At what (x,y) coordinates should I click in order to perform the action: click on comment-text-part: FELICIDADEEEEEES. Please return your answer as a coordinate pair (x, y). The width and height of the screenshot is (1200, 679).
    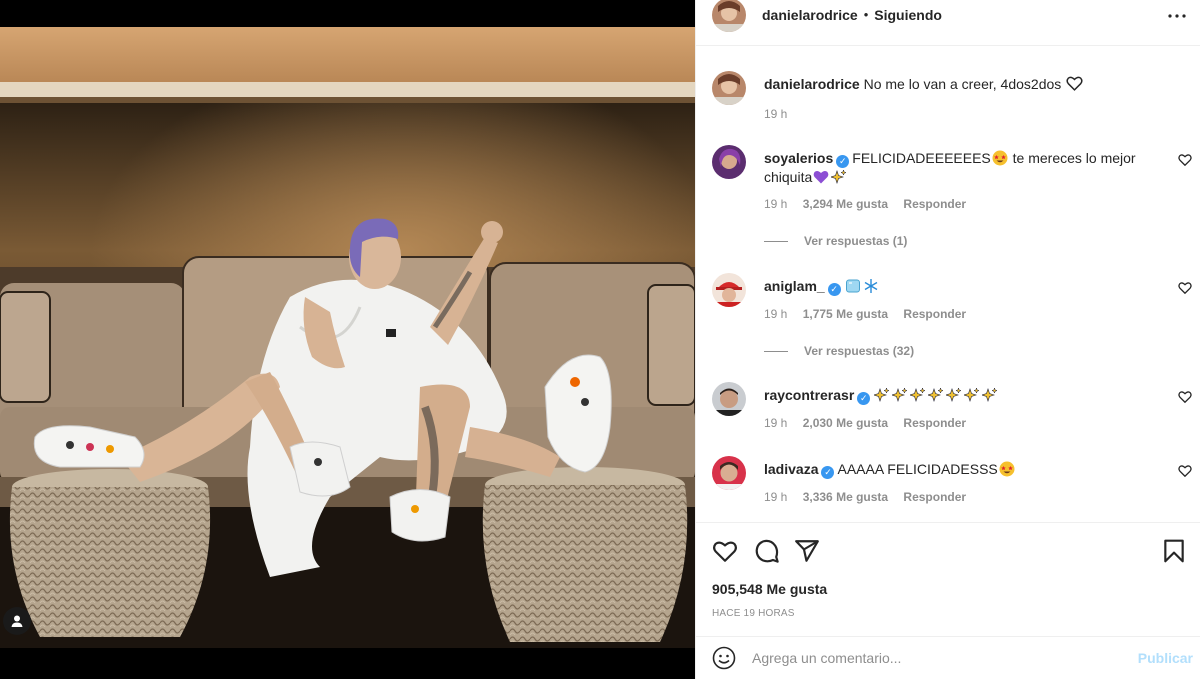
    Looking at the image, I should click on (921, 158).